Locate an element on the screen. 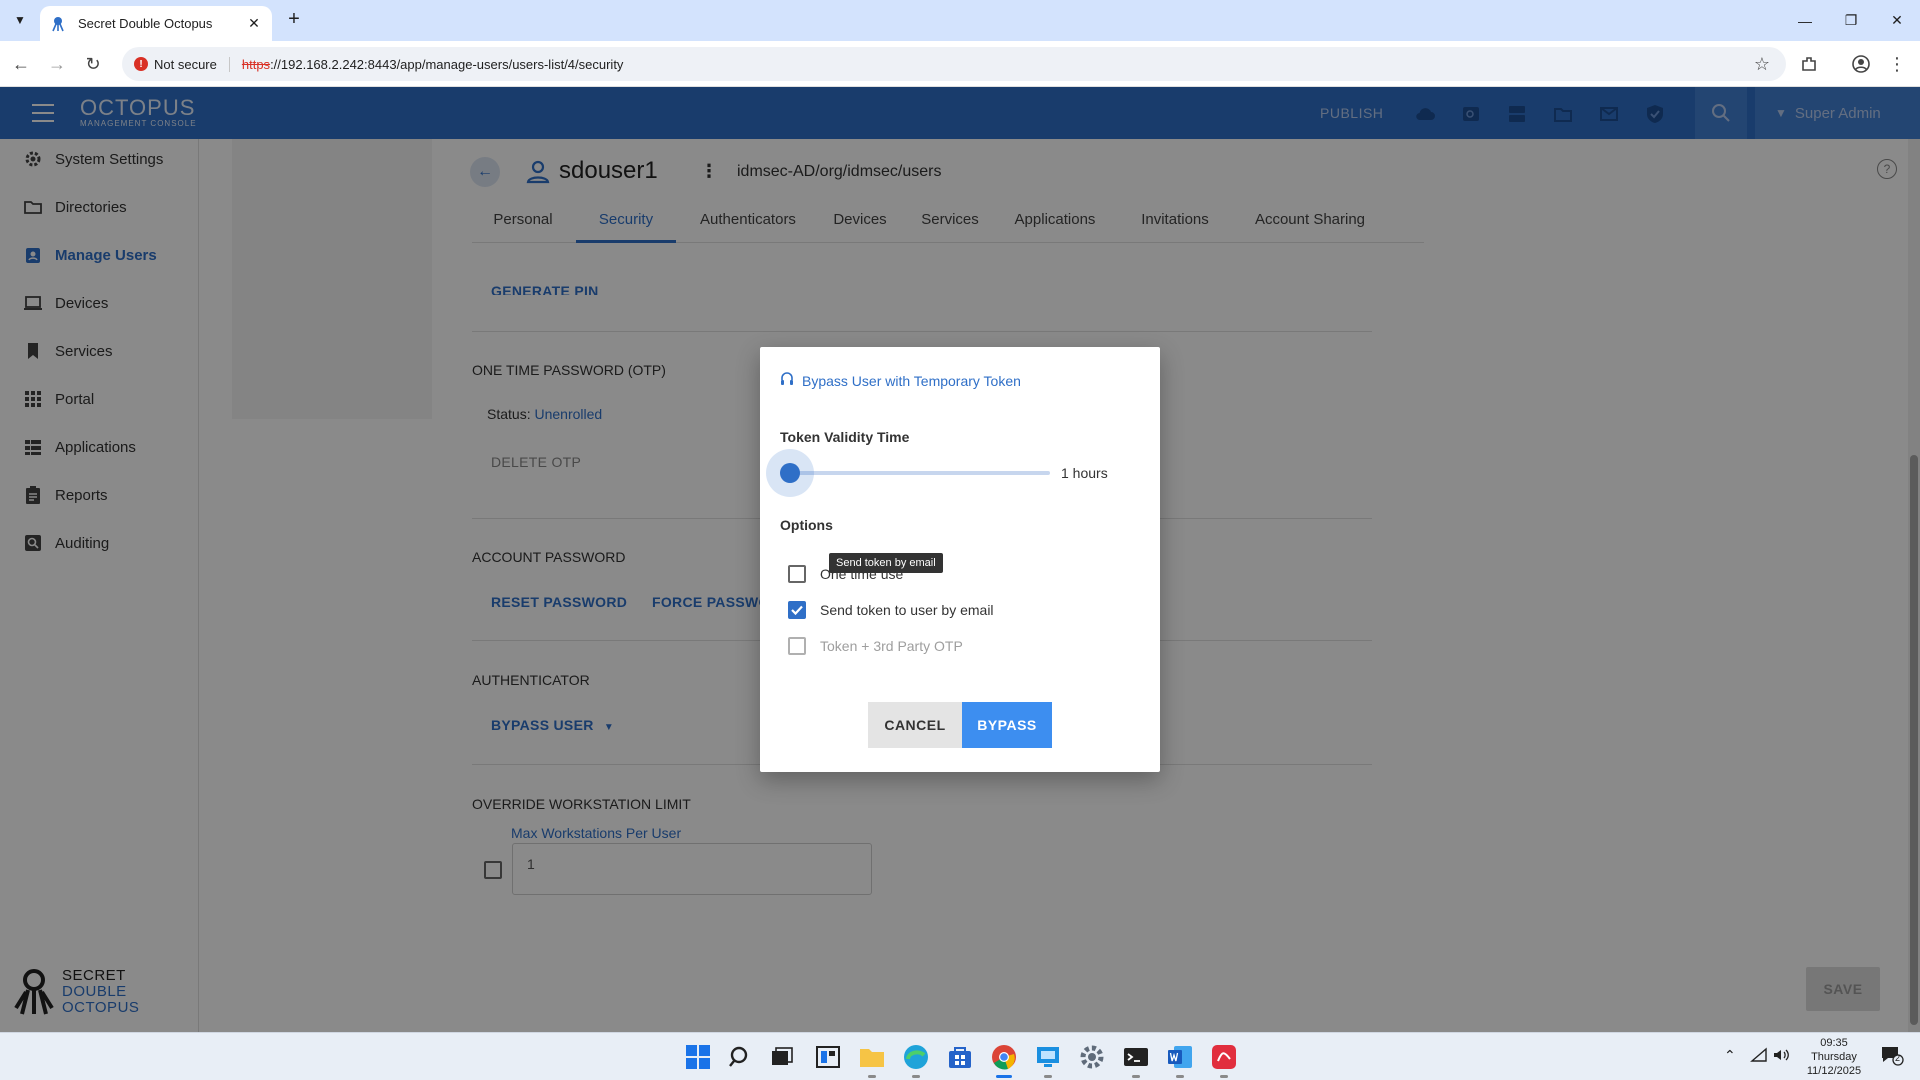 The image size is (1920, 1080). taskbar: ⌃ 09:35 Thursday 11/12/2025 2 is located at coordinates (960, 1056).